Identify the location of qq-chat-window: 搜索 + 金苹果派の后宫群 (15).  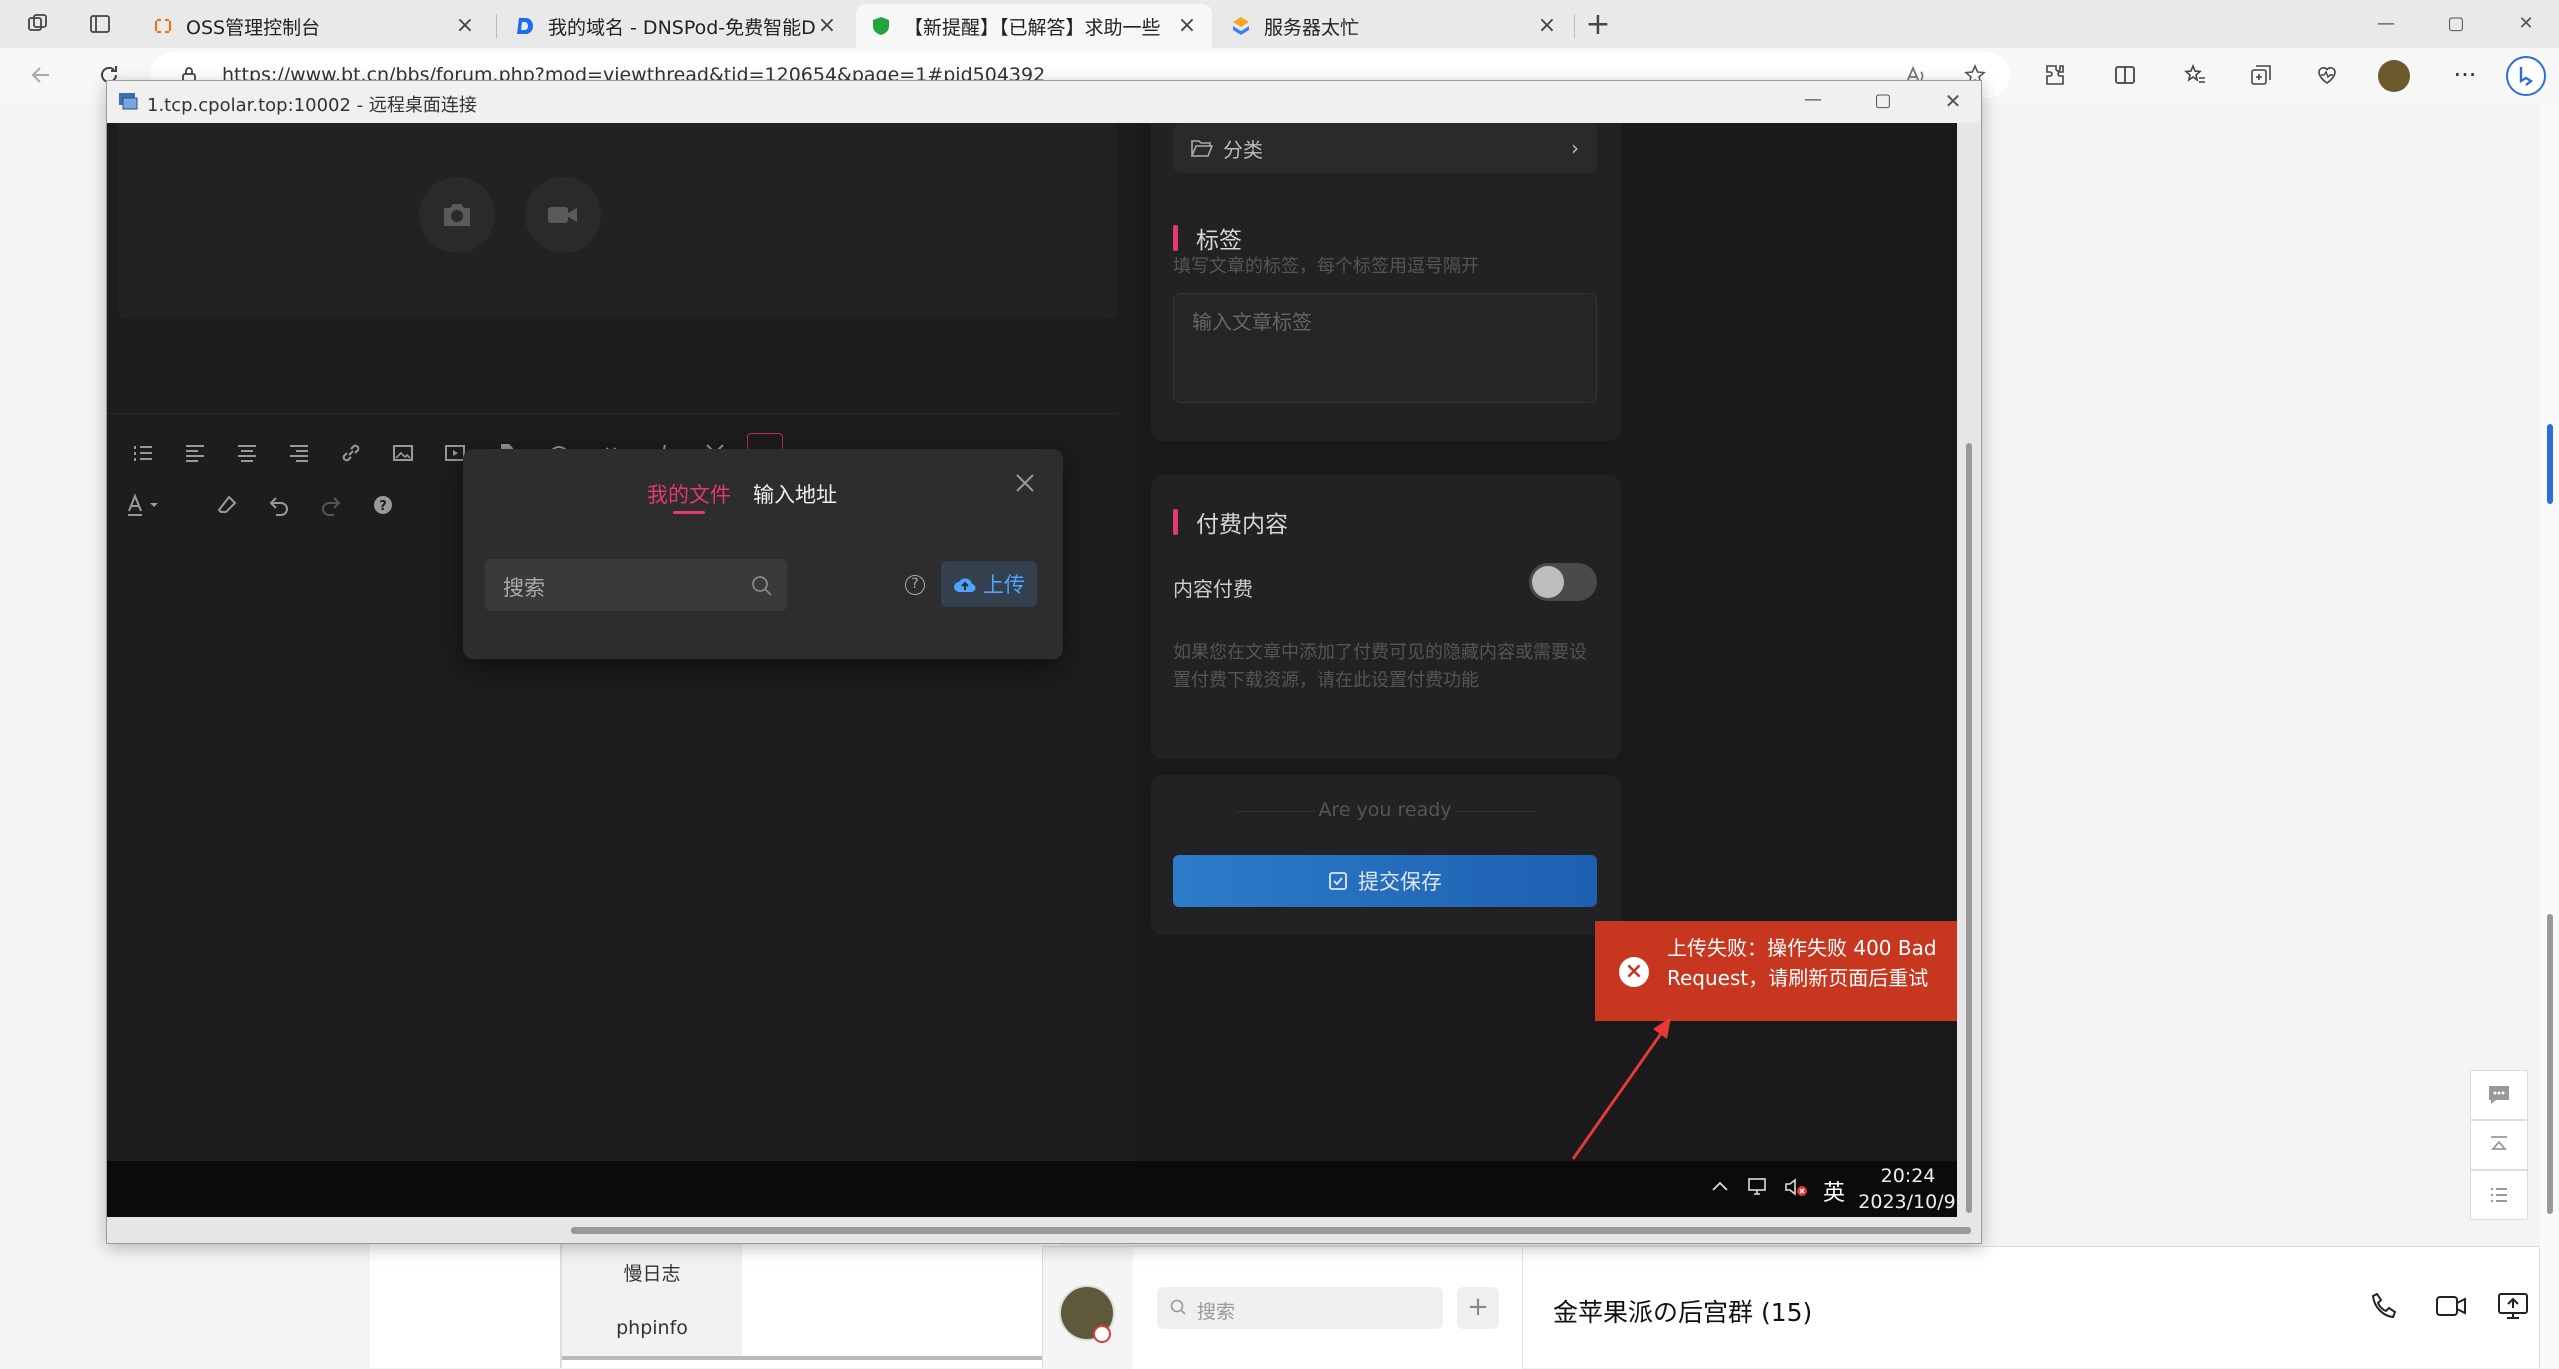
(1791, 1307).